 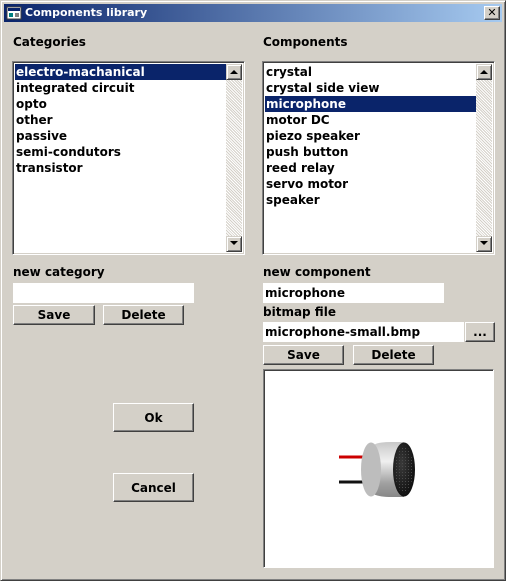 What do you see at coordinates (370, 104) in the screenshot?
I see `components-list-item: microphone` at bounding box center [370, 104].